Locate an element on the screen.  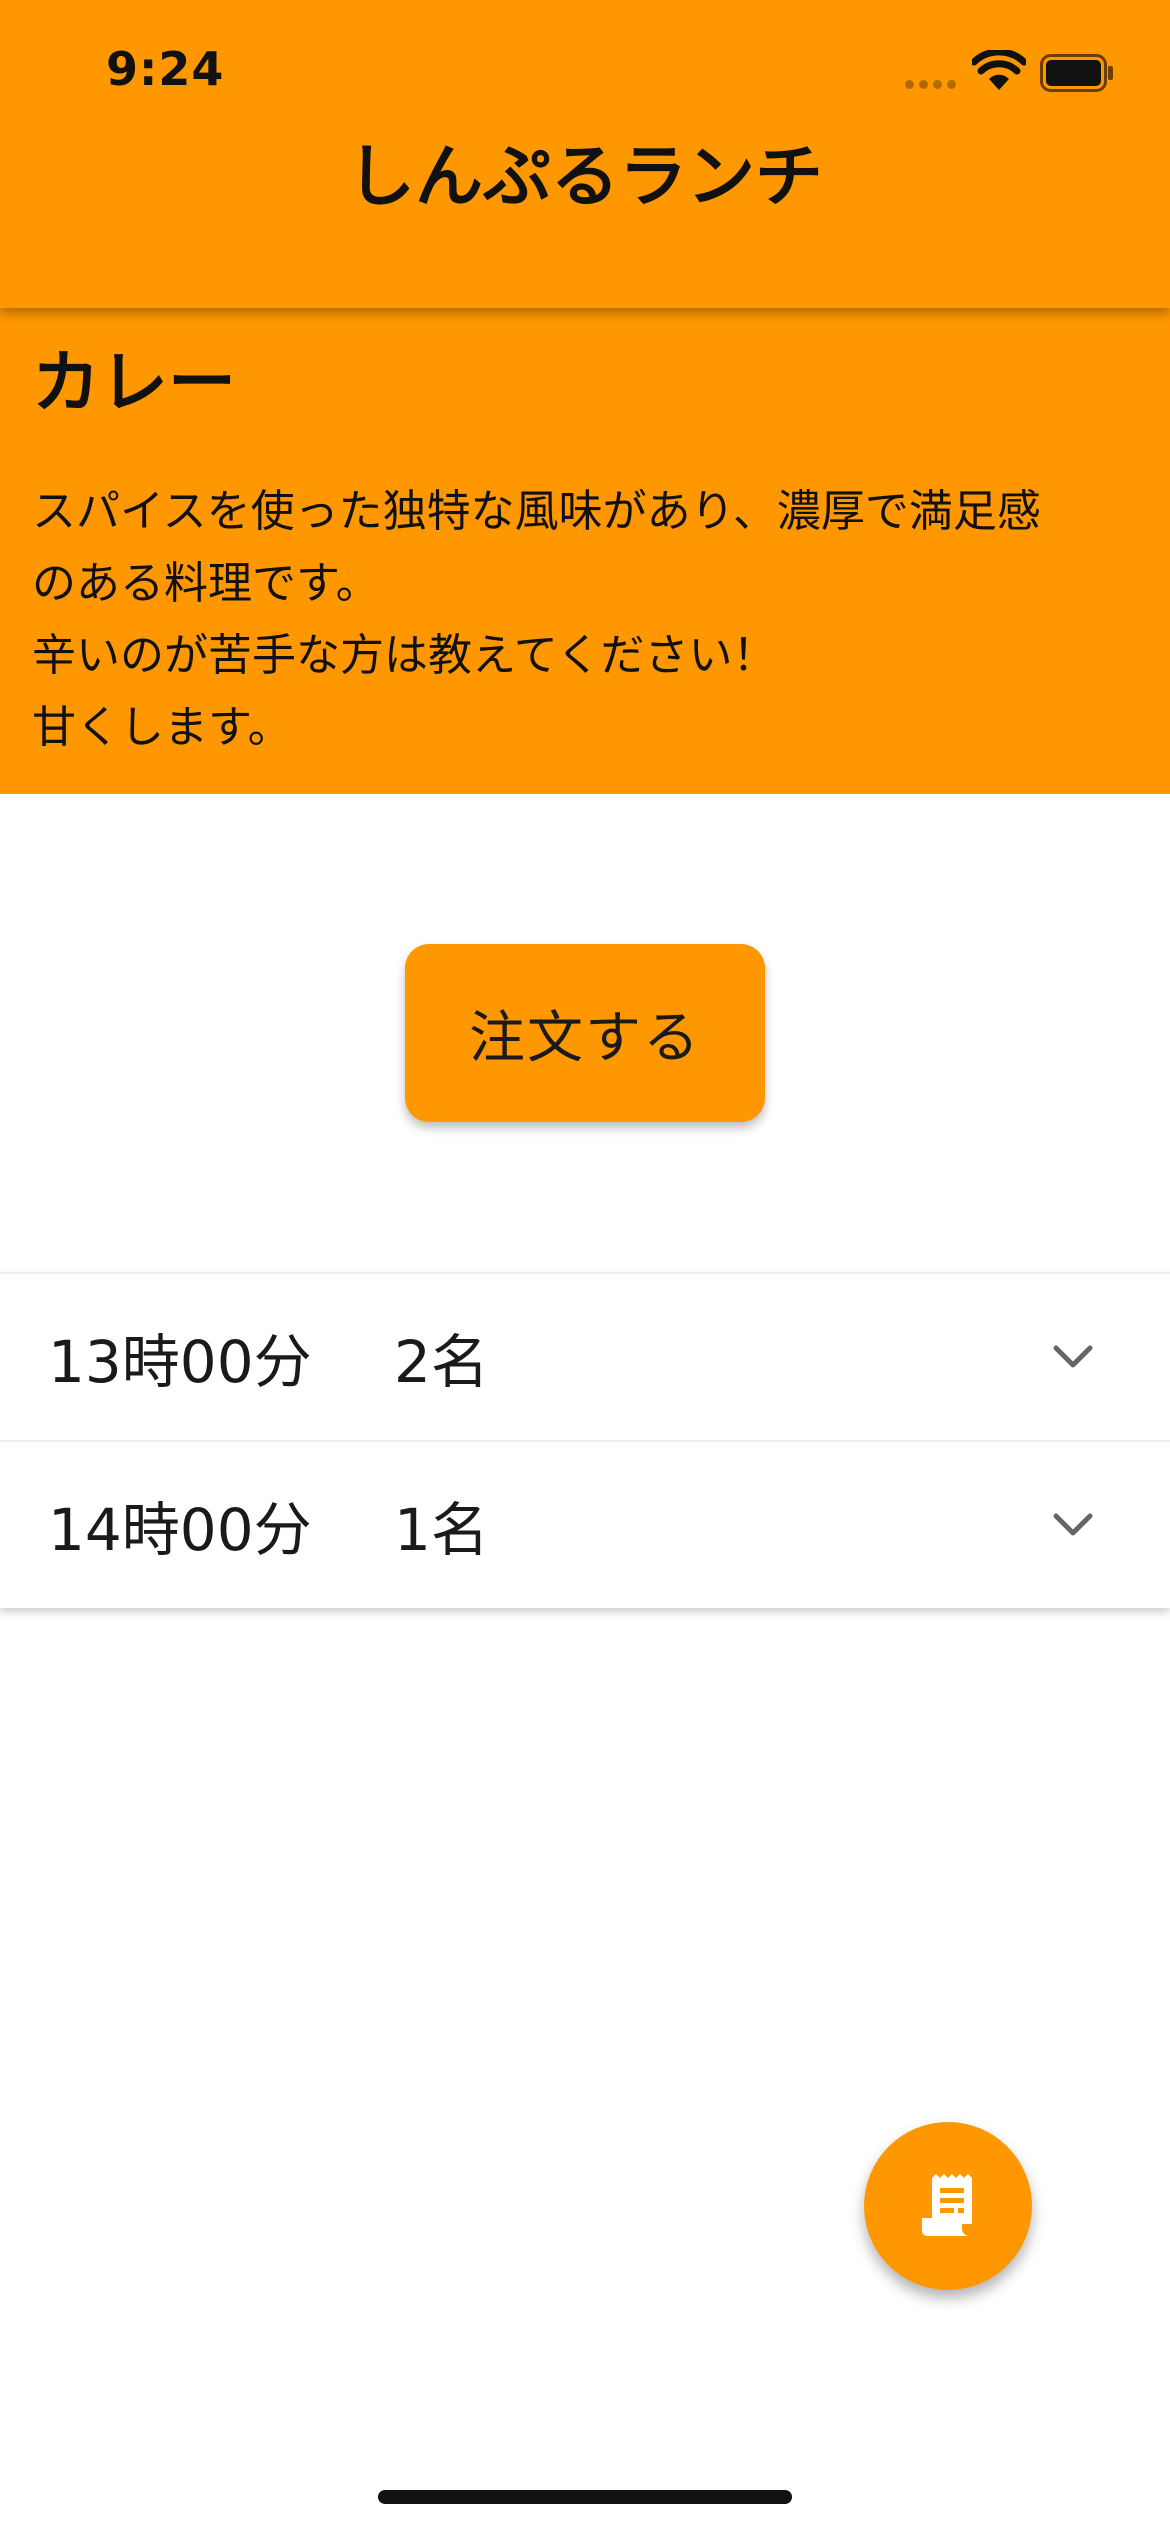
receipt-fab-button is located at coordinates (948, 2206).